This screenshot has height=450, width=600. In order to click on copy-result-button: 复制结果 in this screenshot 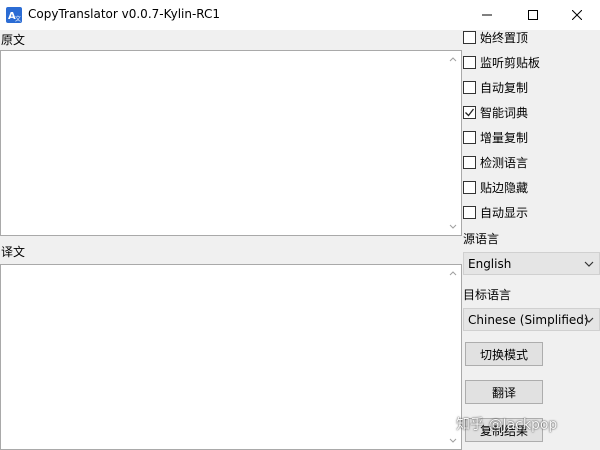, I will do `click(504, 430)`.